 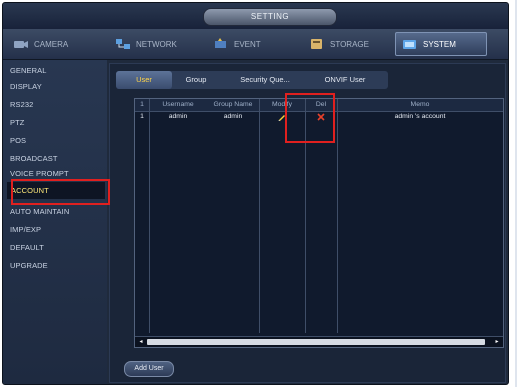 I want to click on sidebar-item-upgrade: UPGRADE, so click(x=58, y=266).